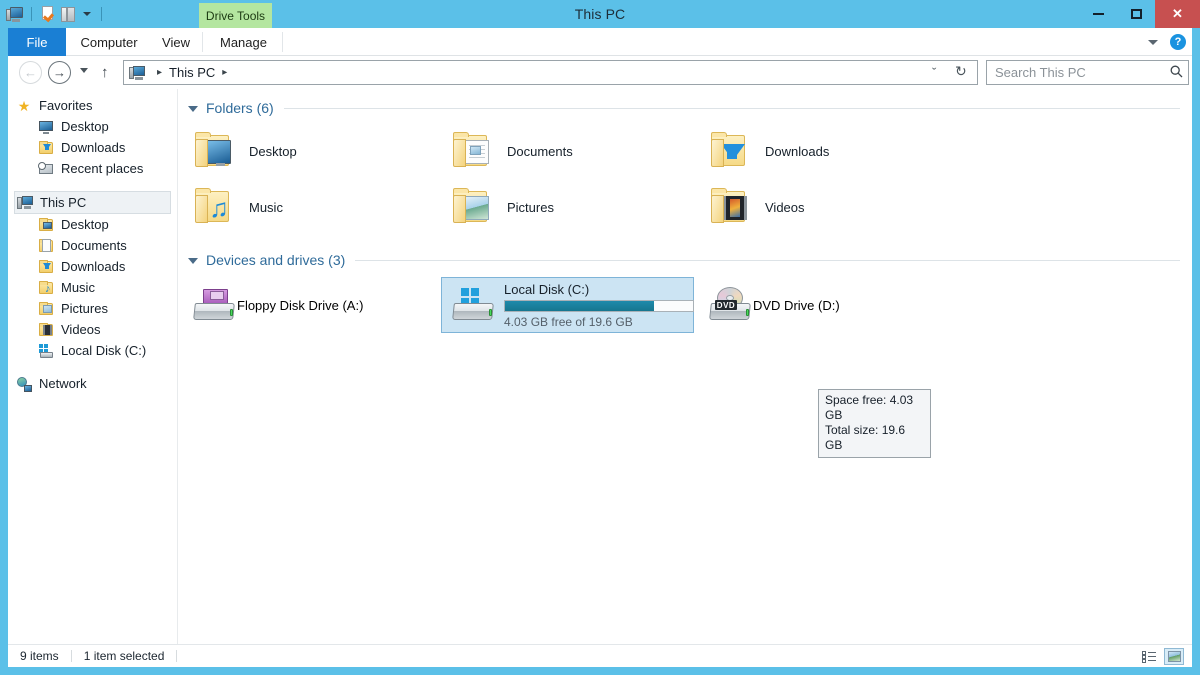  I want to click on sidebar-item-desktop-fav: Desktop, so click(92, 126).